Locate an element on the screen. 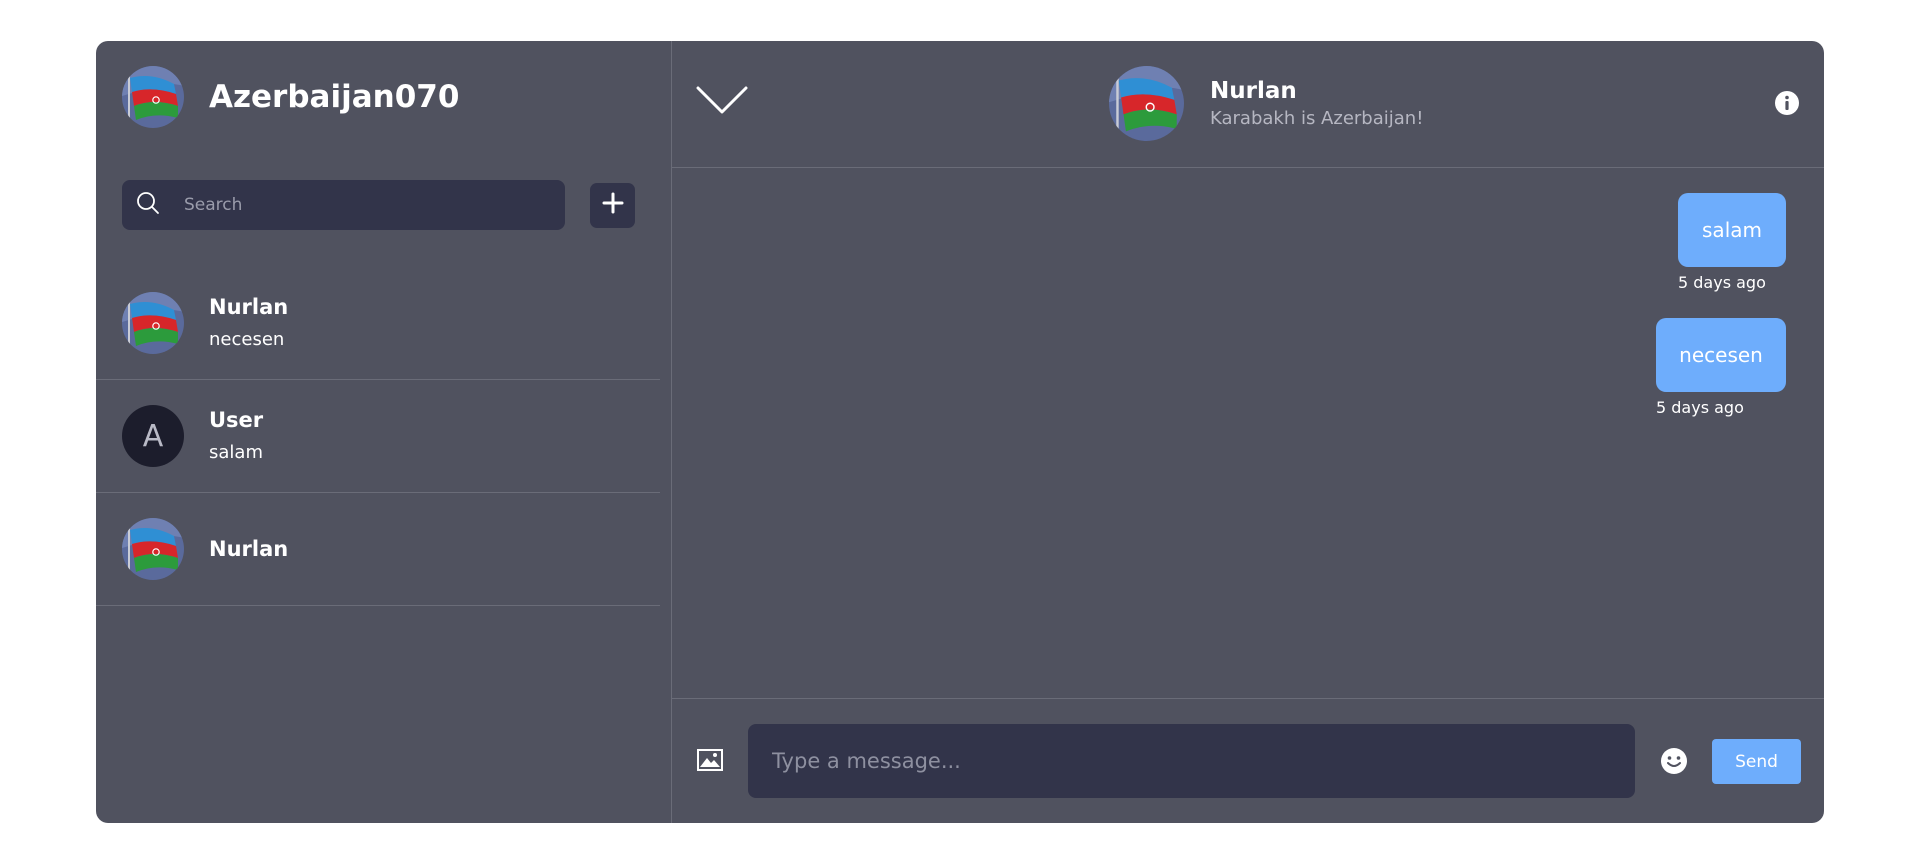  header-contact: Nurlan Karabakh is Azerbaijan! is located at coordinates (1266, 103).